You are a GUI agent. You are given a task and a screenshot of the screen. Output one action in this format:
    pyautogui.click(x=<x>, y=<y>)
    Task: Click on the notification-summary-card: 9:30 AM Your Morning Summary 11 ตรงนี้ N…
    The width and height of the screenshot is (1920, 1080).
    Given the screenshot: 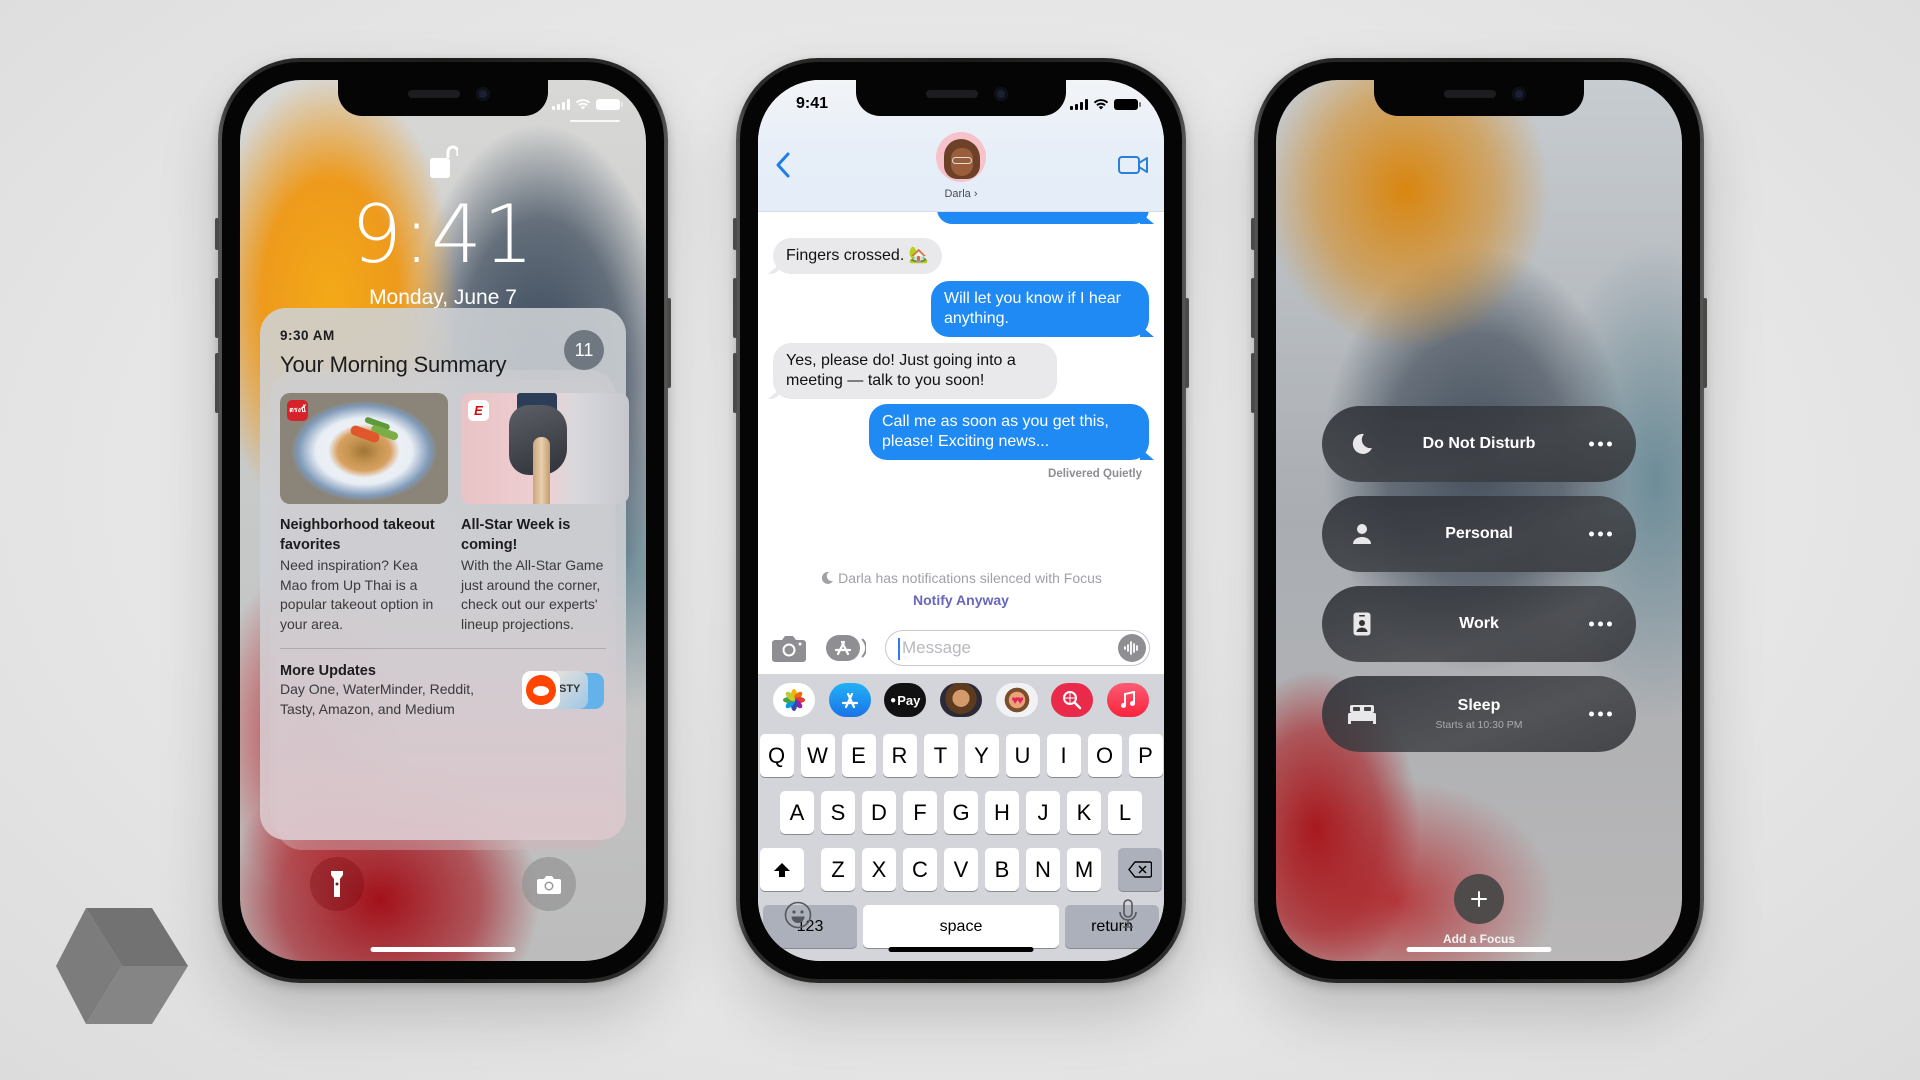 What is the action you would take?
    pyautogui.click(x=444, y=574)
    